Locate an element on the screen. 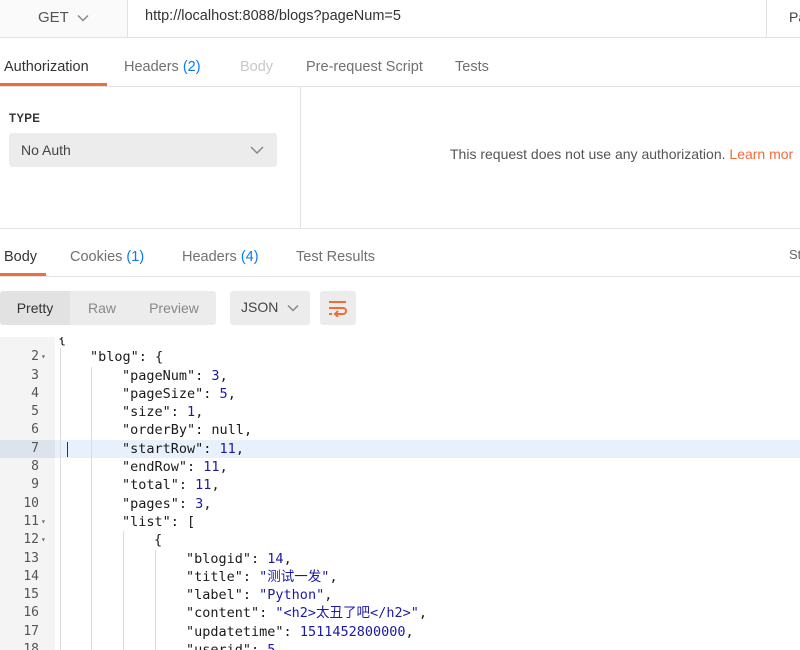 The height and width of the screenshot is (650, 800). format-select: JSON is located at coordinates (270, 308).